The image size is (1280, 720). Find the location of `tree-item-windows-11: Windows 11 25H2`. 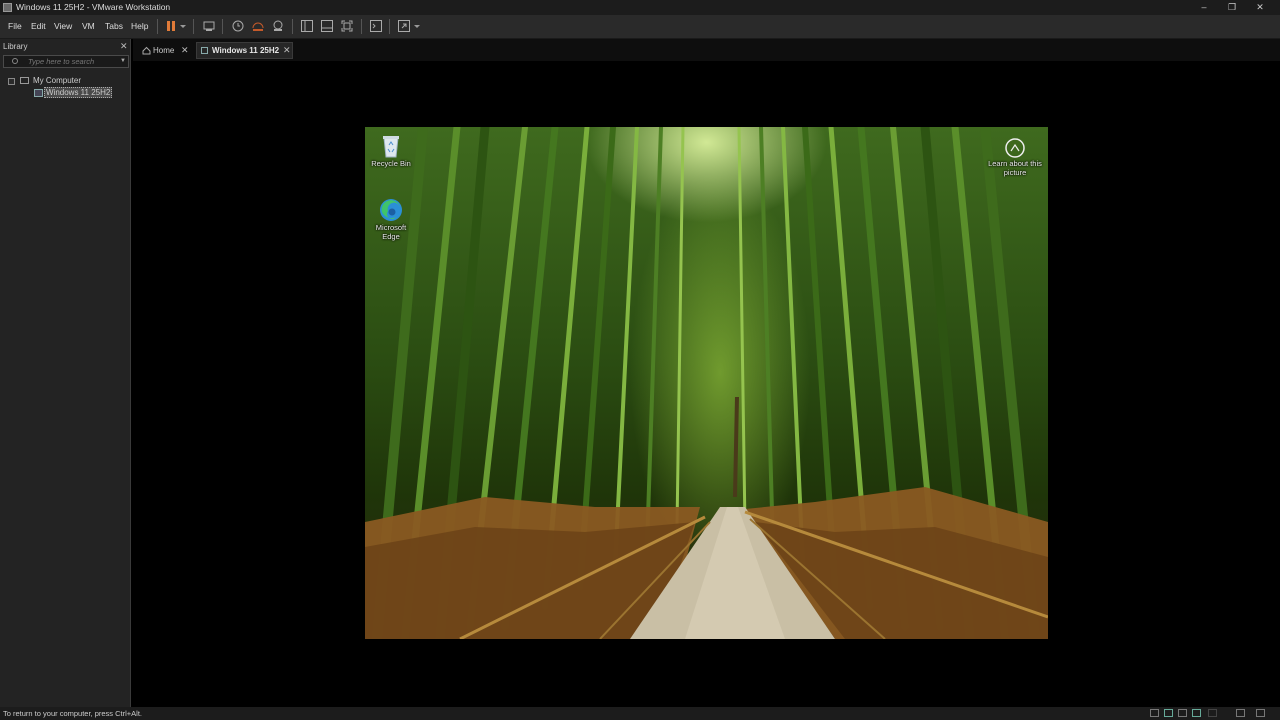

tree-item-windows-11: Windows 11 25H2 is located at coordinates (78, 92).